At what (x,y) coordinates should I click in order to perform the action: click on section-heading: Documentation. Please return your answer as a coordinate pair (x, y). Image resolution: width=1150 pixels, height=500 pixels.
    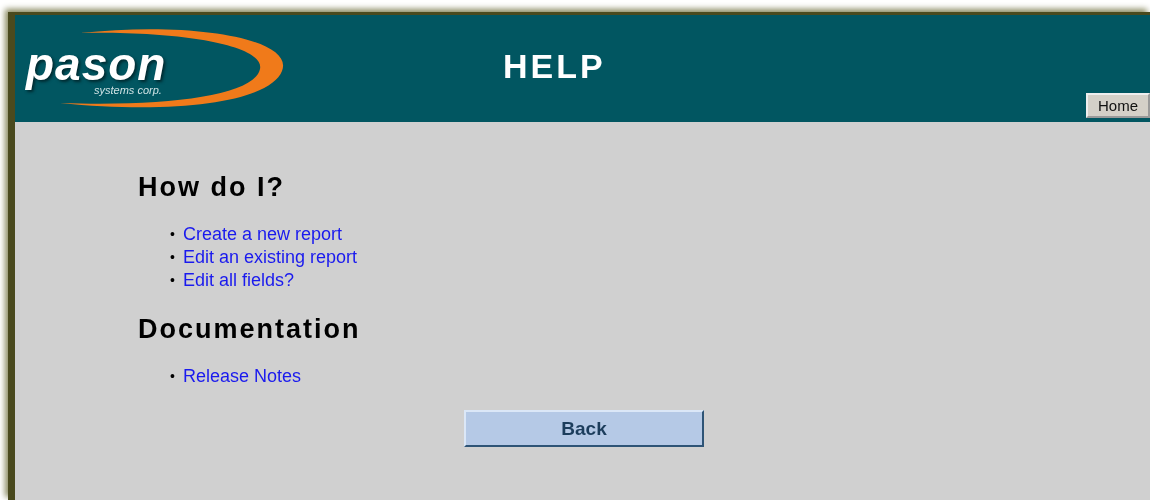
    Looking at the image, I should click on (250, 329).